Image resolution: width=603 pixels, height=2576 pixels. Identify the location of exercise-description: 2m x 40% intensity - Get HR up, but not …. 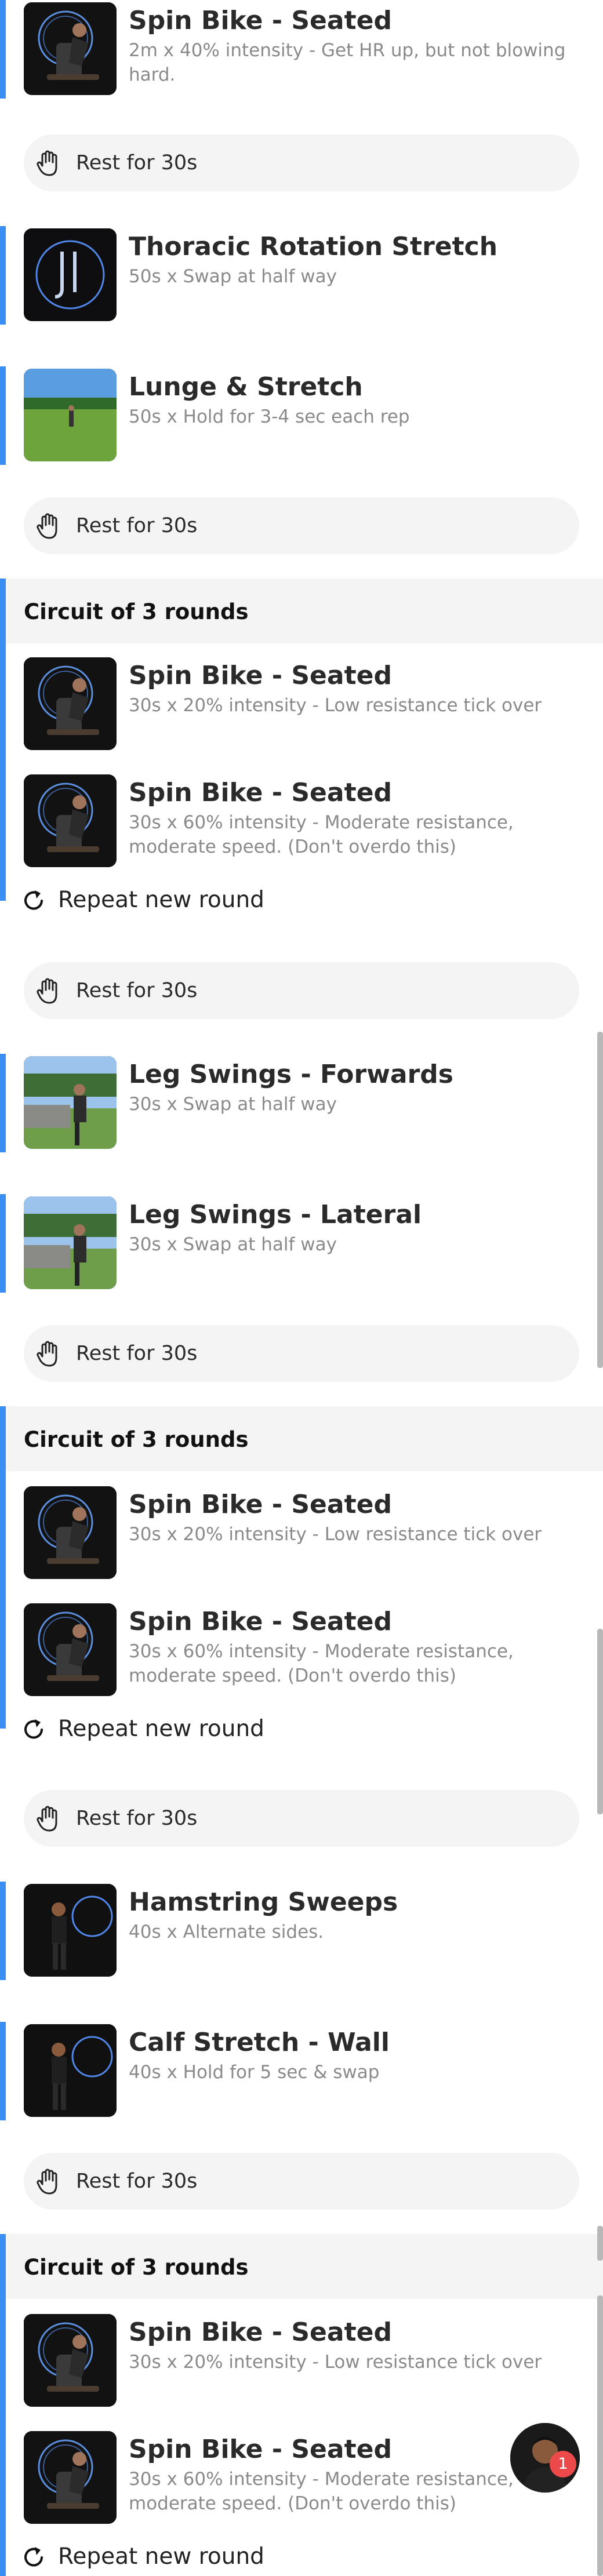
(347, 62).